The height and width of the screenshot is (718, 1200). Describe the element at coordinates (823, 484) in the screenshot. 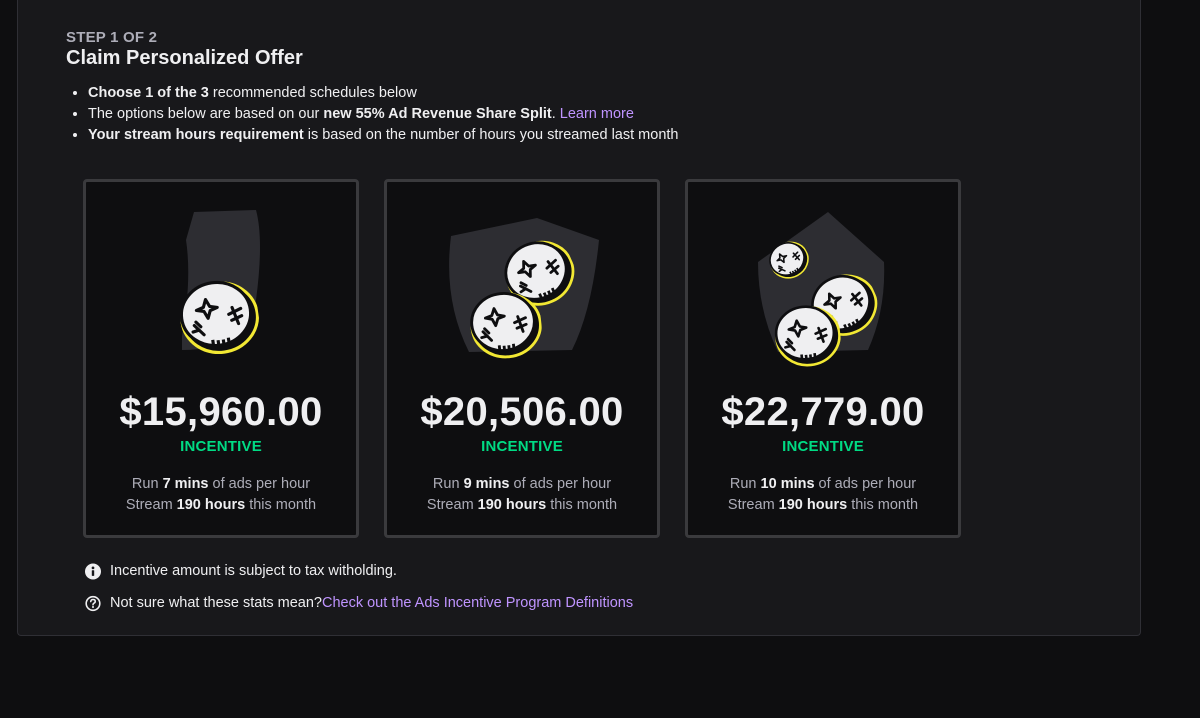

I see `ads-requirement: Run 10 mins of ads per hour` at that location.